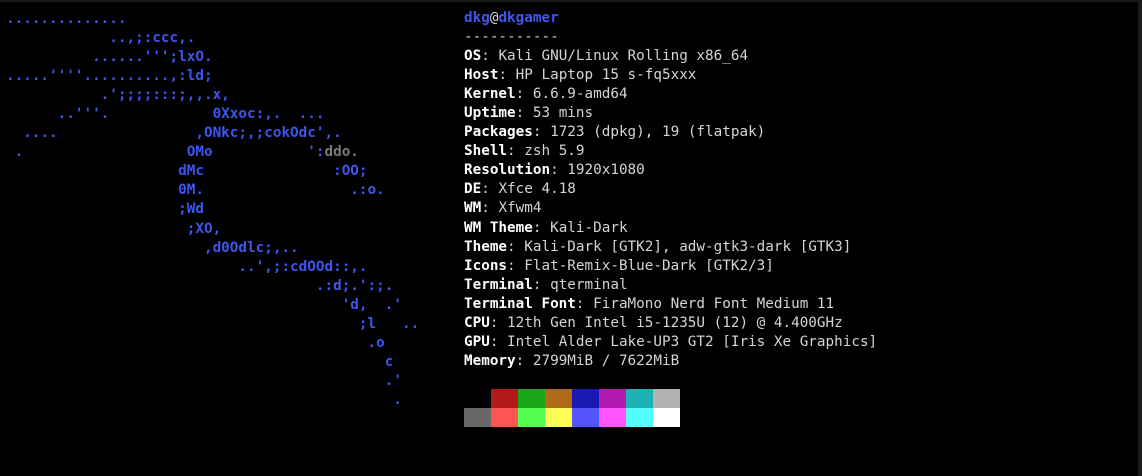 Image resolution: width=1142 pixels, height=476 pixels. What do you see at coordinates (606, 75) in the screenshot?
I see `info-value: HP Laptop 15 s-fq5xxx` at bounding box center [606, 75].